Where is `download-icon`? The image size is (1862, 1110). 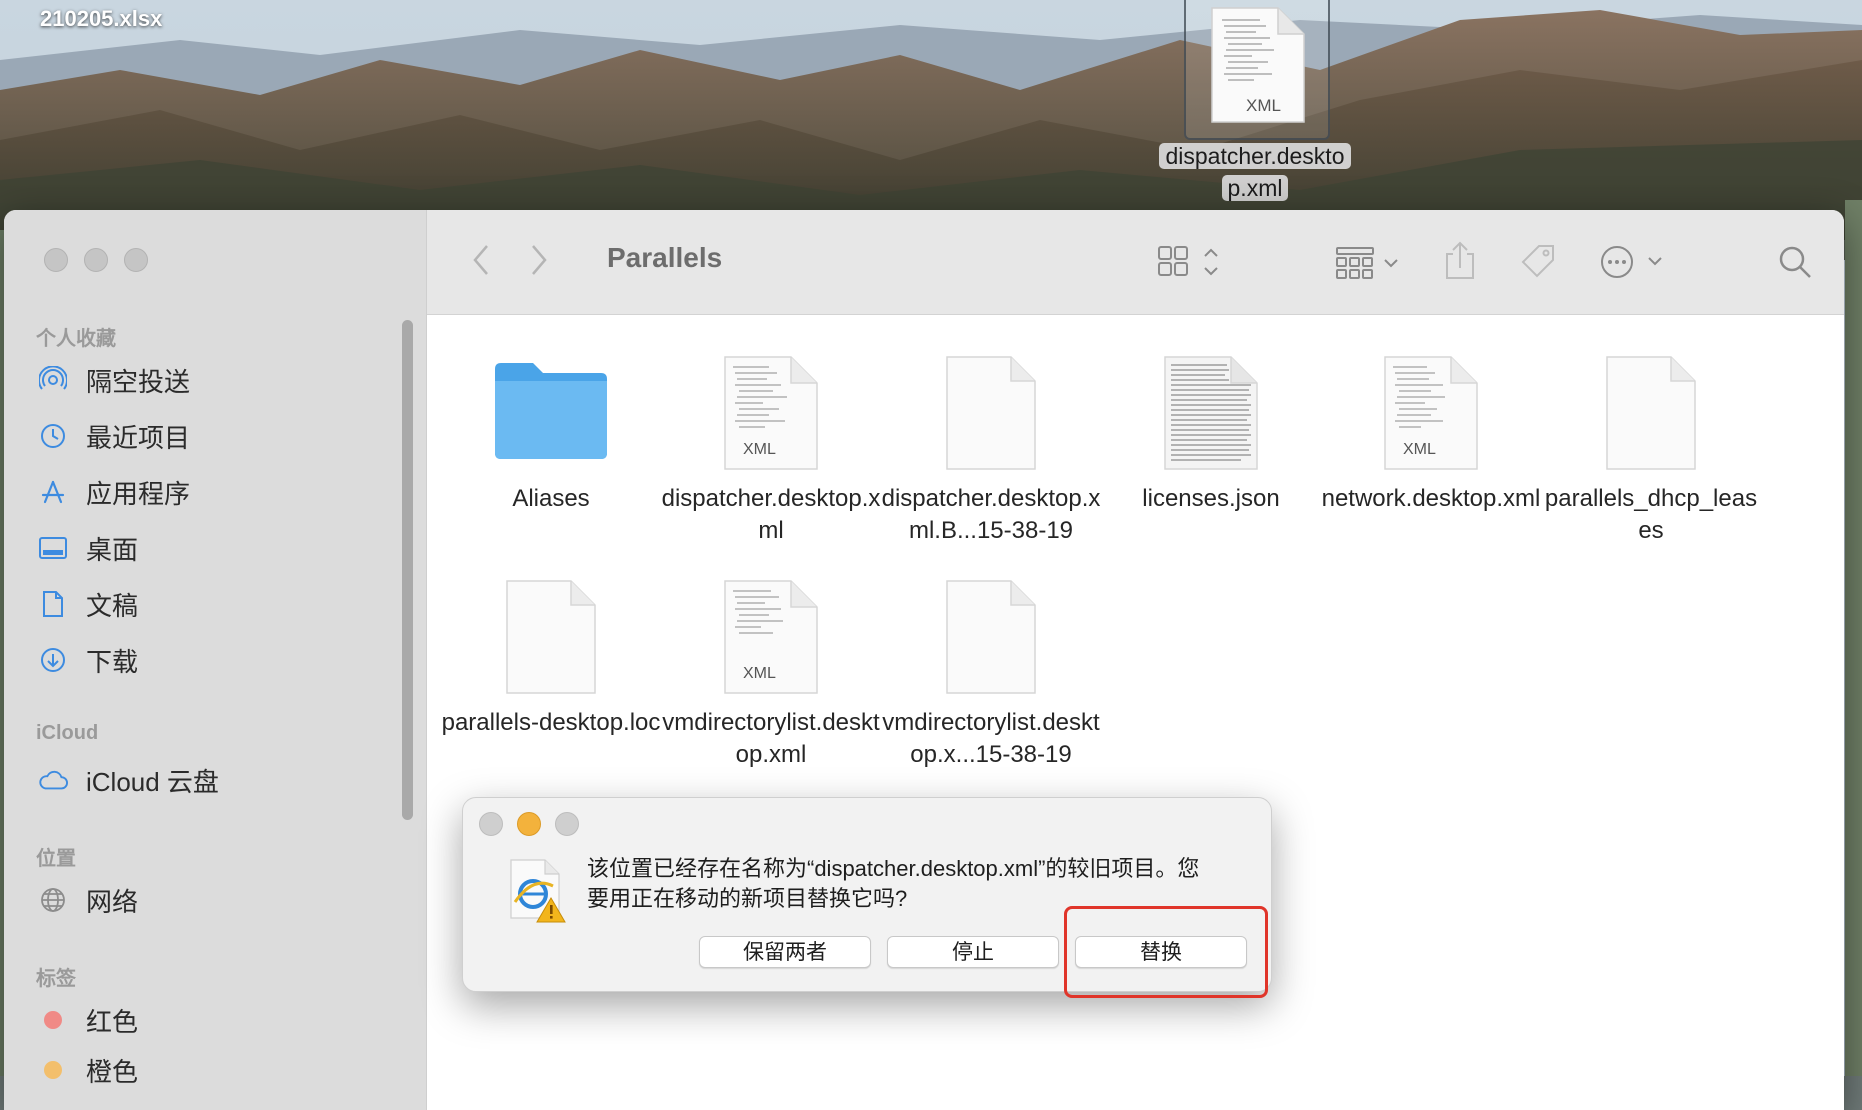 download-icon is located at coordinates (53, 660).